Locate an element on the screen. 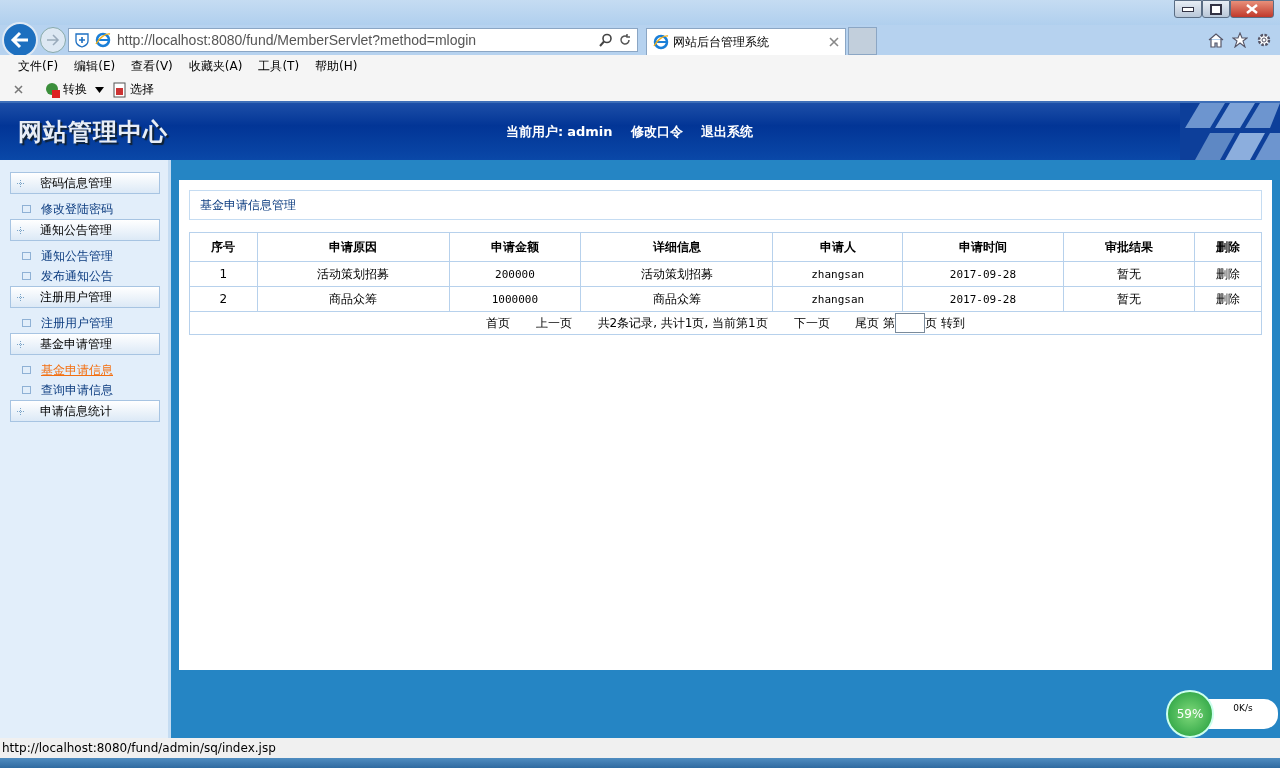 The height and width of the screenshot is (768, 1280). sidebar-group-header: 密码信息管理 is located at coordinates (85, 183).